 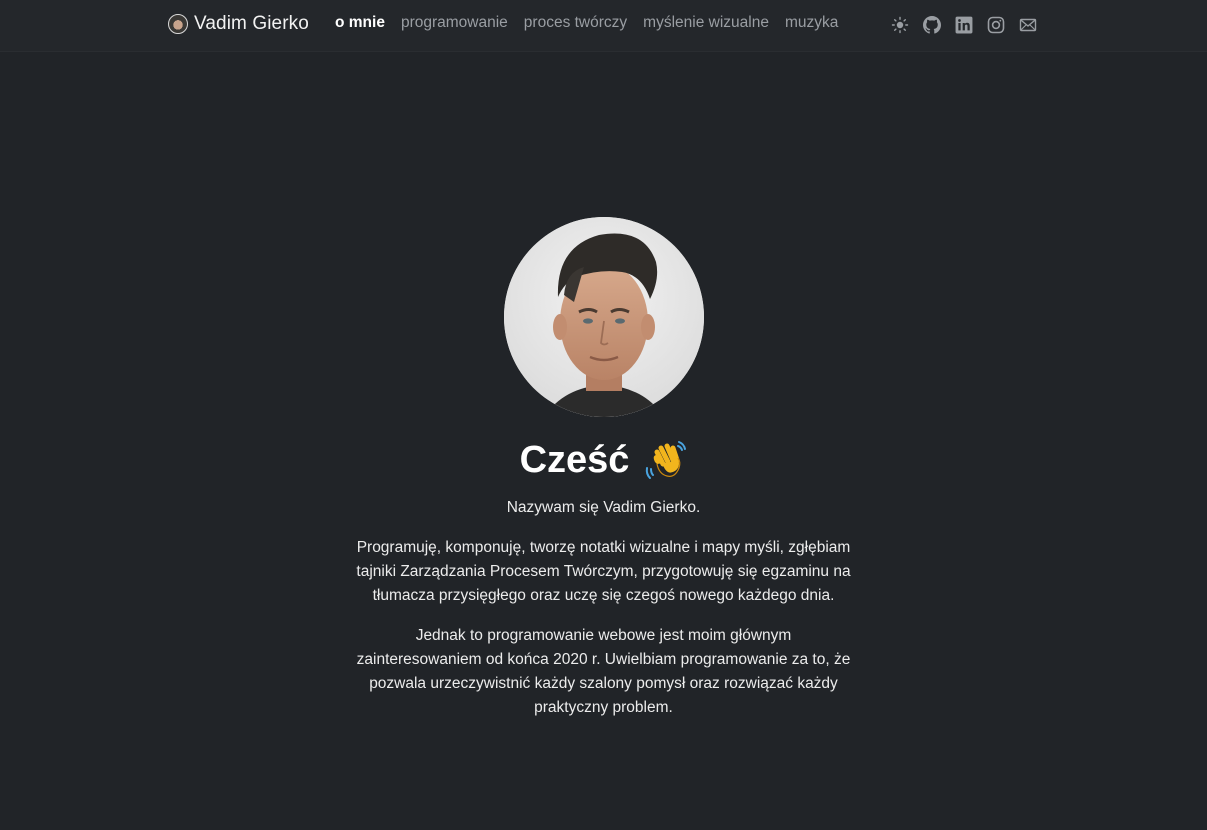 What do you see at coordinates (603, 507) in the screenshot?
I see `intro-text: Nazywam się Vadim Gierko.` at bounding box center [603, 507].